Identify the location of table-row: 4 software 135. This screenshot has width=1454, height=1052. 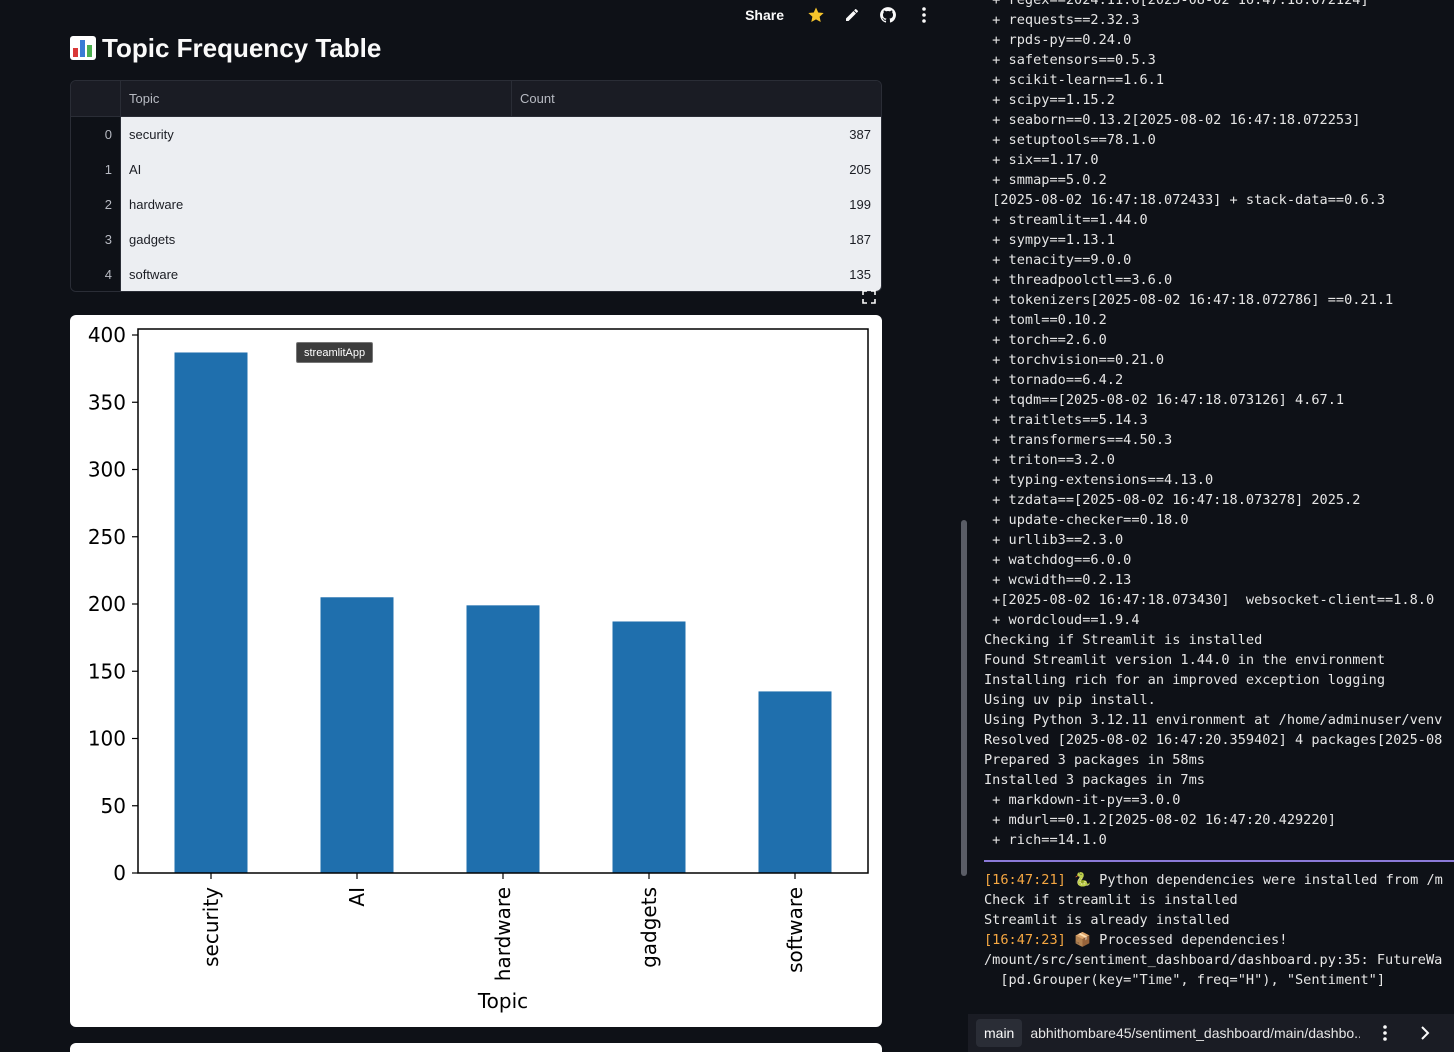
(476, 274).